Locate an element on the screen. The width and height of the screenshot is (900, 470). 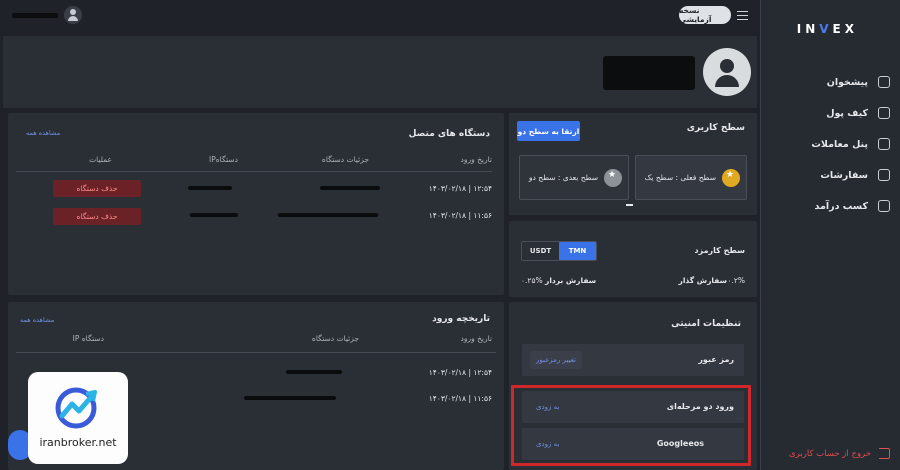
logo-text-right: EX is located at coordinates (845, 29).